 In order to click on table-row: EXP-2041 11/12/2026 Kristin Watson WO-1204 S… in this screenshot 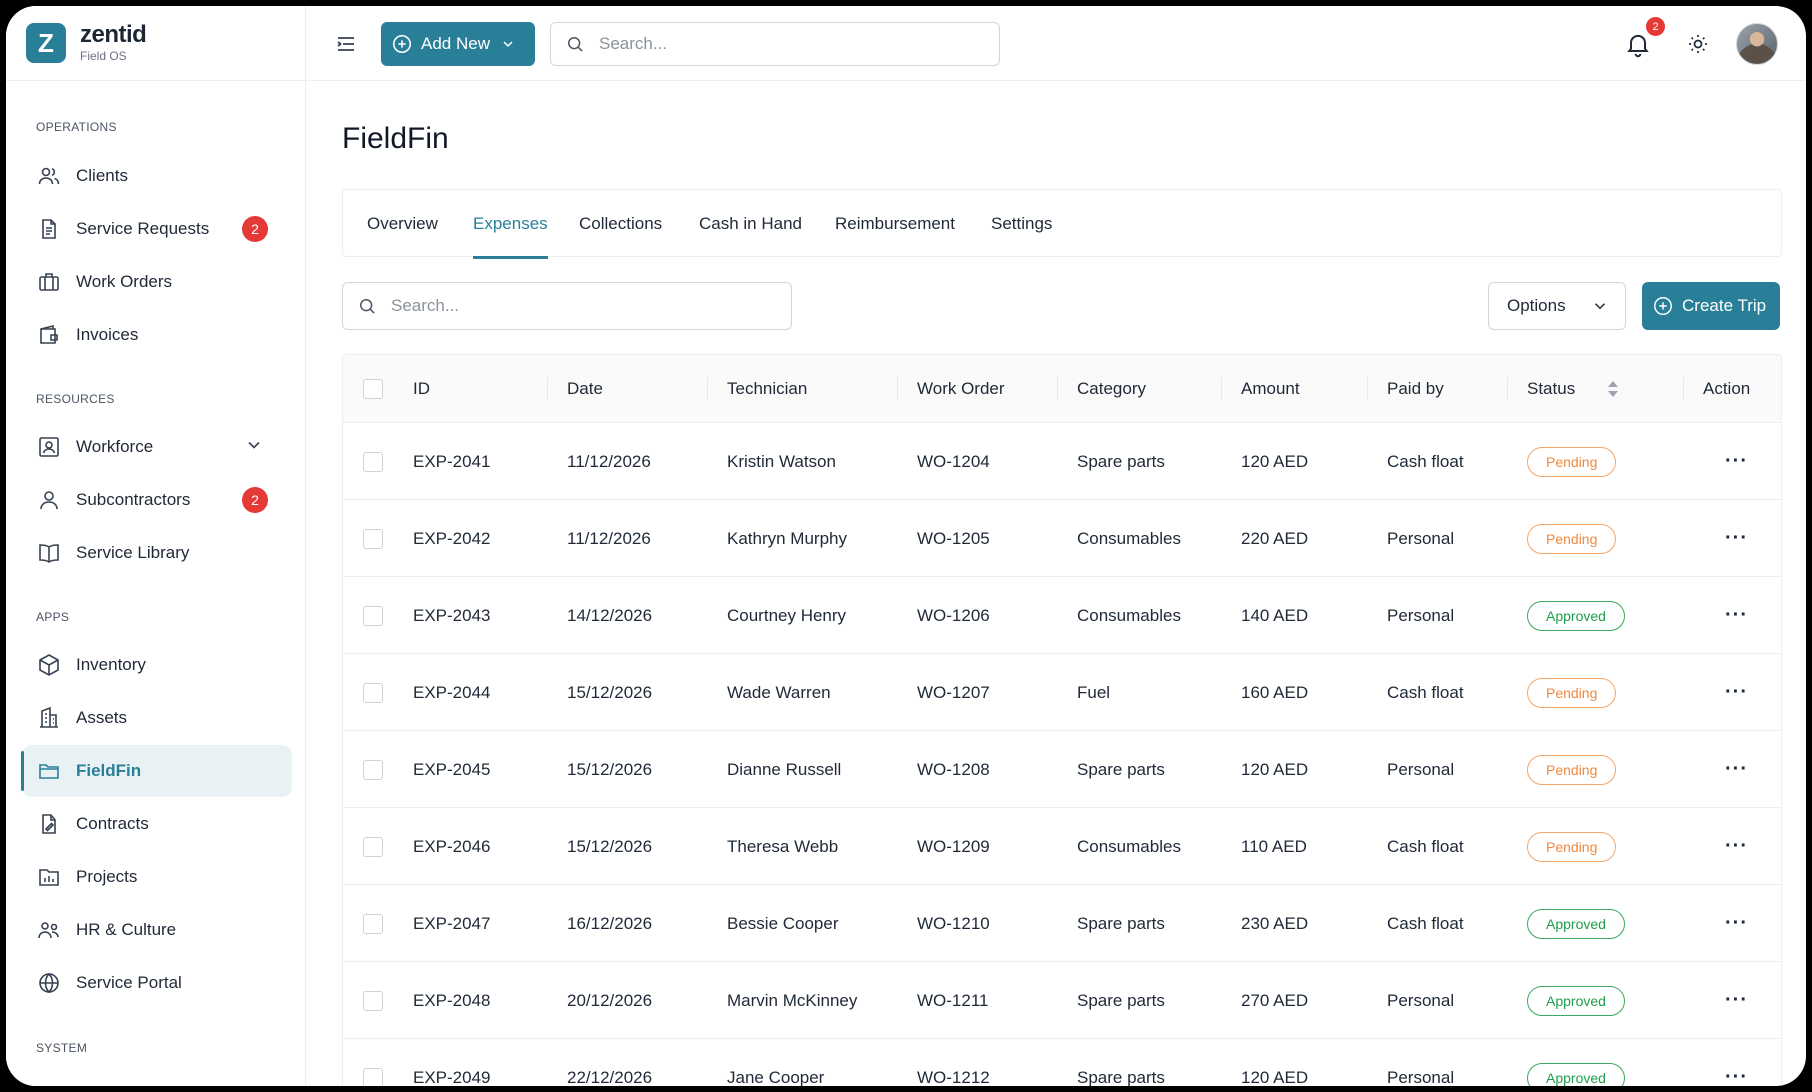, I will do `click(1062, 461)`.